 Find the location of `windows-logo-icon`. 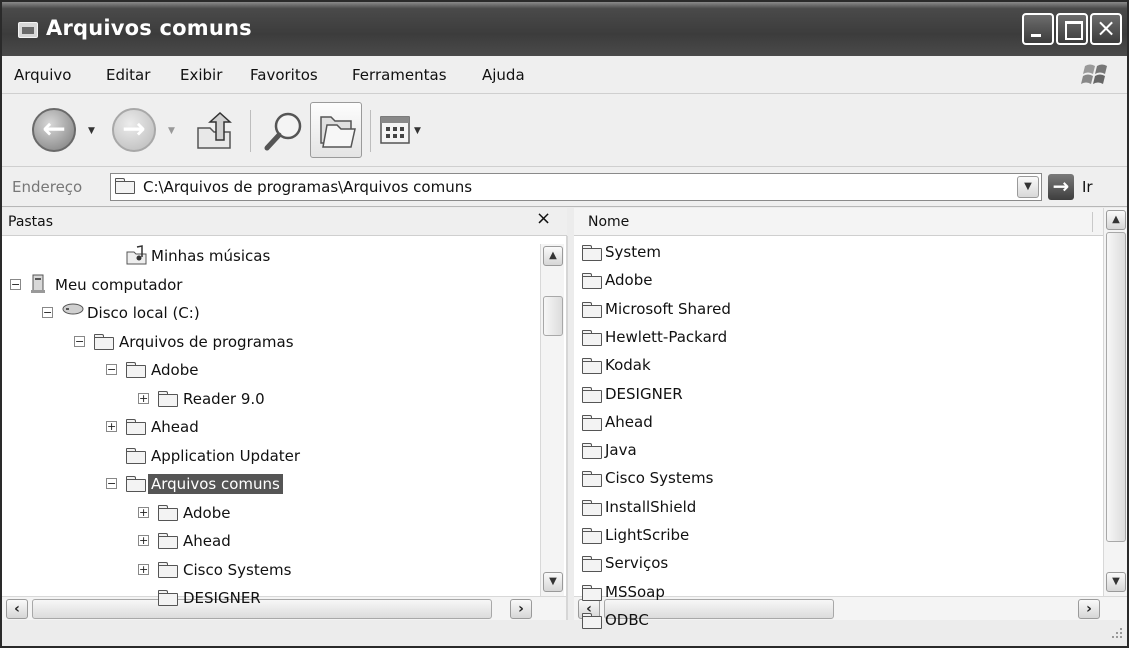

windows-logo-icon is located at coordinates (1094, 74).